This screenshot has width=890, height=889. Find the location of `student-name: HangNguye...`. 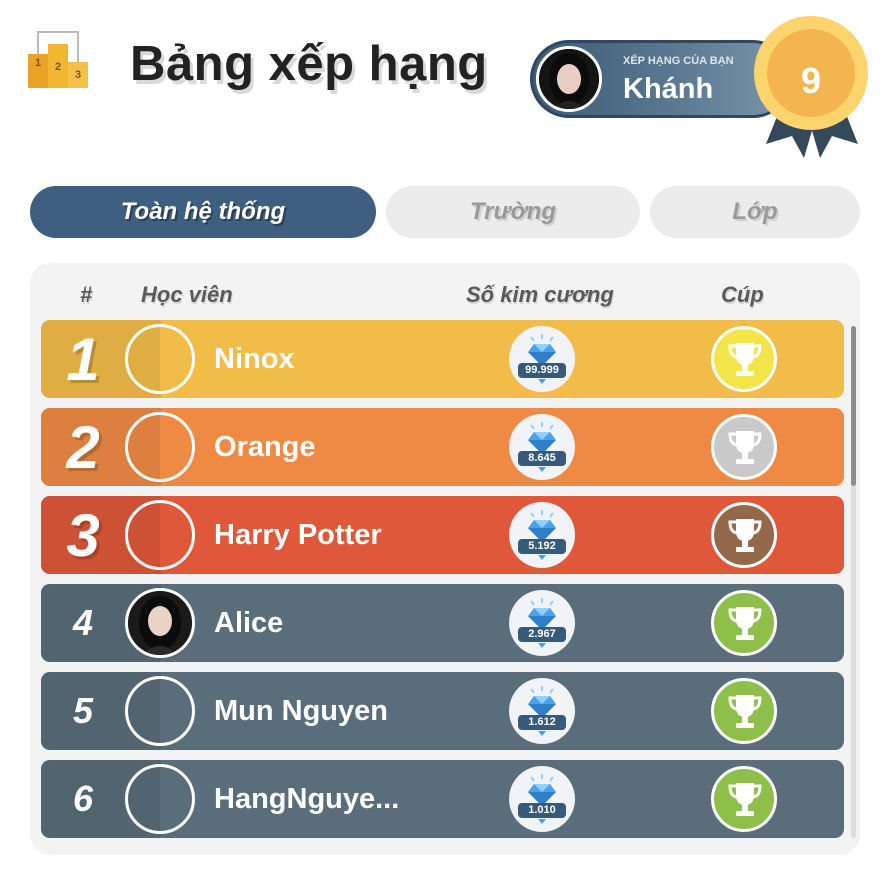

student-name: HangNguye... is located at coordinates (307, 798).